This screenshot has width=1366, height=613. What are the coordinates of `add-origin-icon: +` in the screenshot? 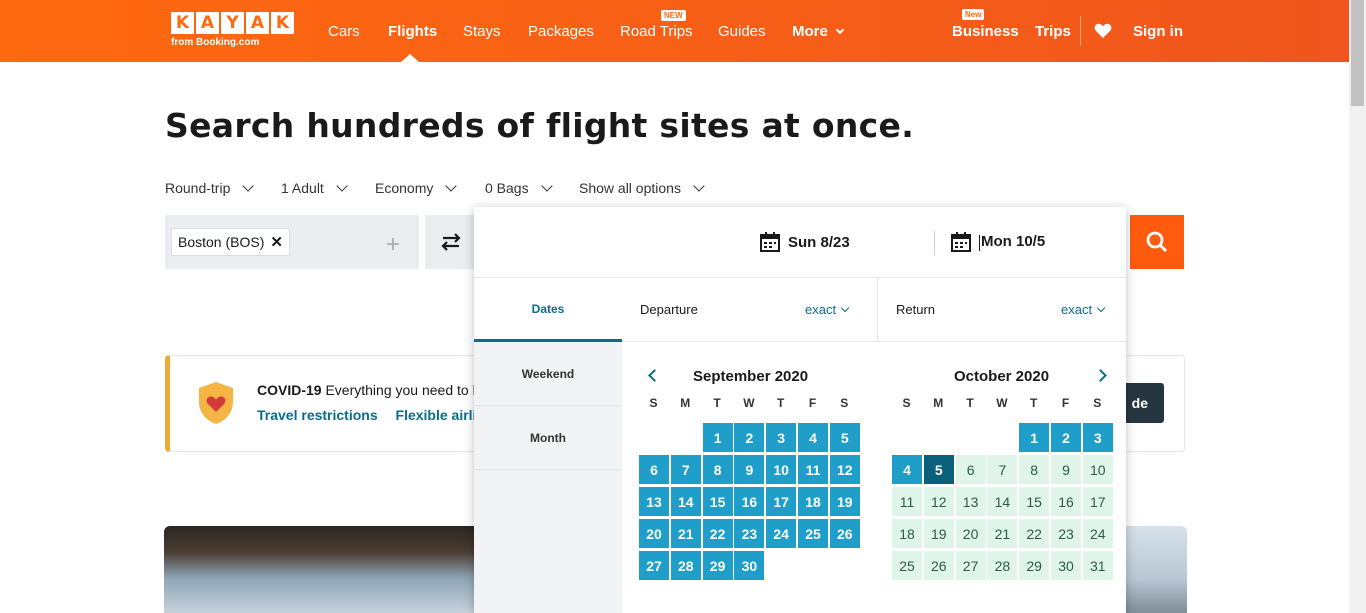 It's located at (393, 245).